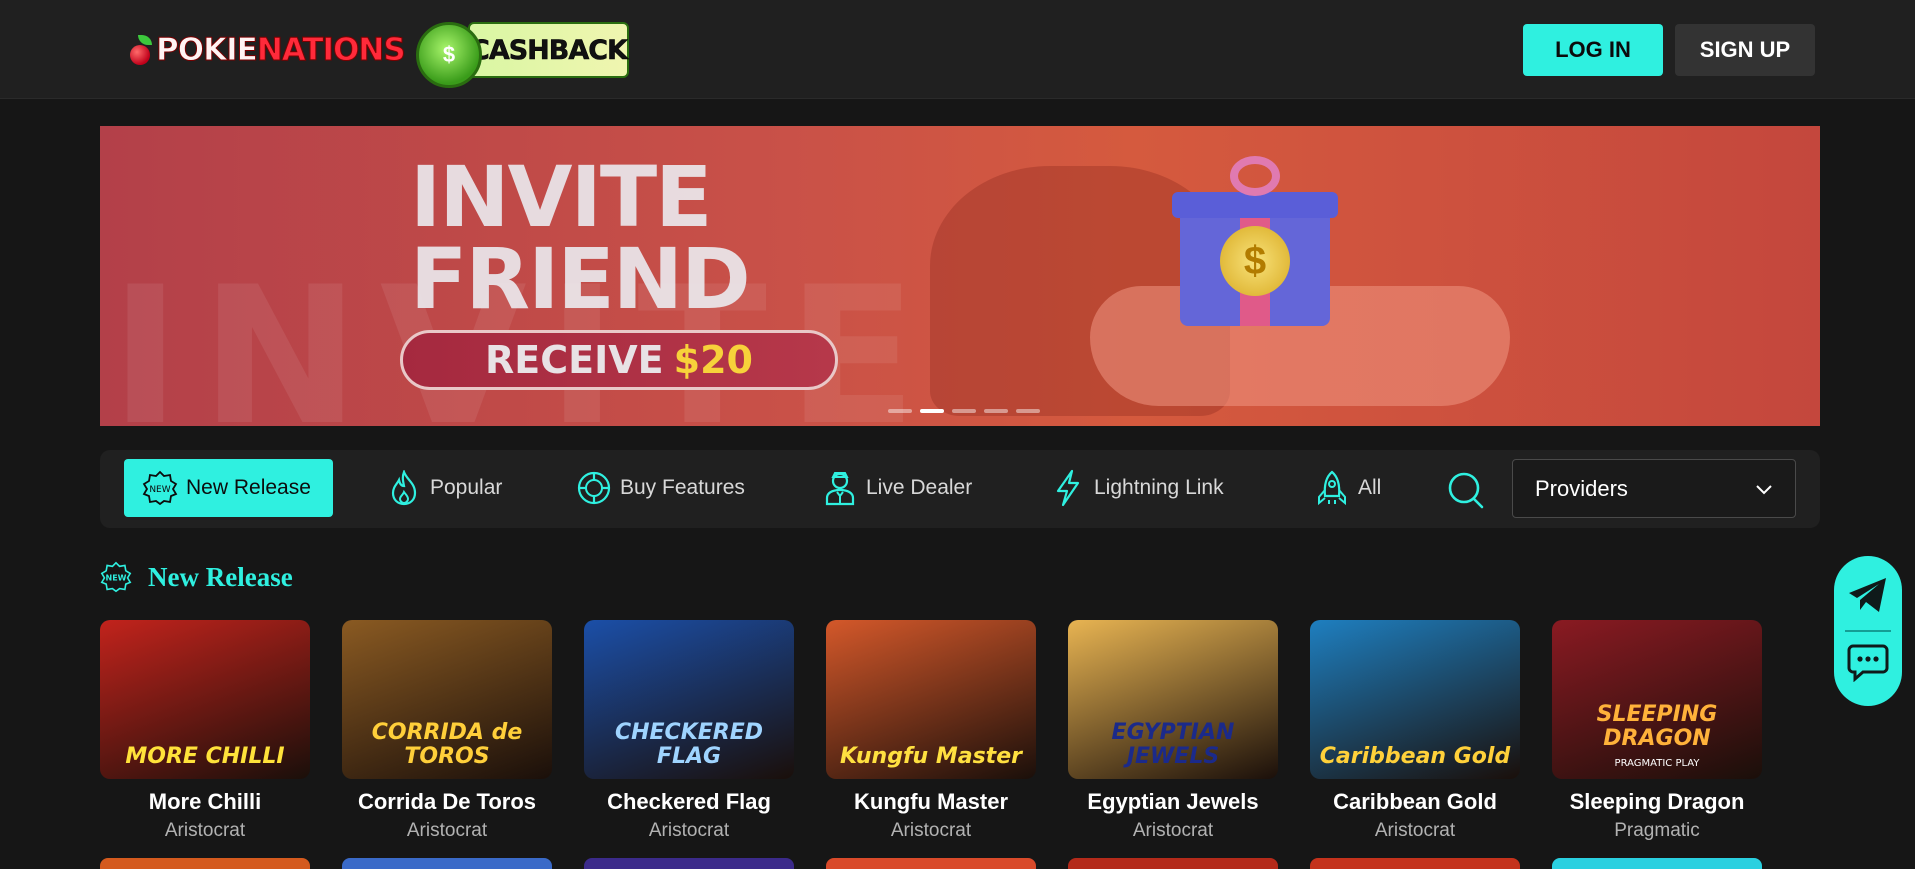 The width and height of the screenshot is (1915, 869). I want to click on game-name: Sleeping Dragon, so click(1657, 802).